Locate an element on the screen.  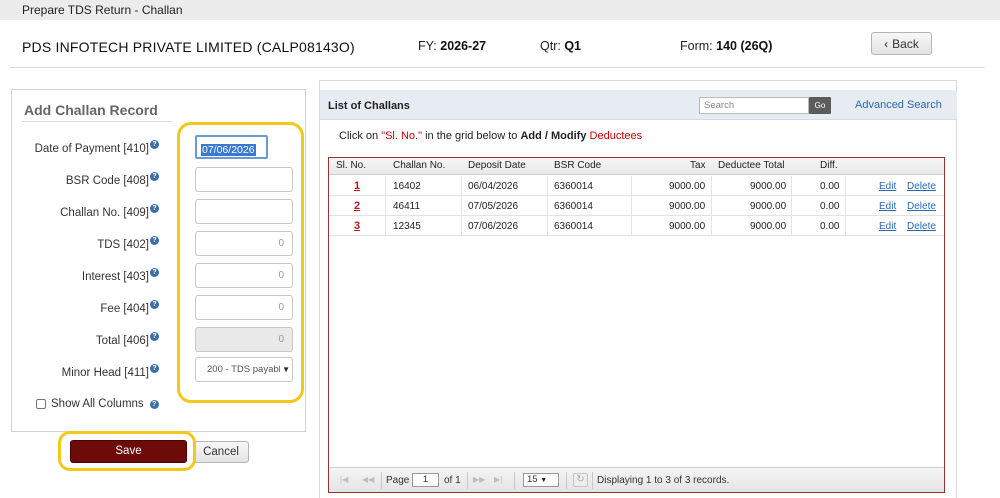
qtr-value: Q1 is located at coordinates (573, 46).